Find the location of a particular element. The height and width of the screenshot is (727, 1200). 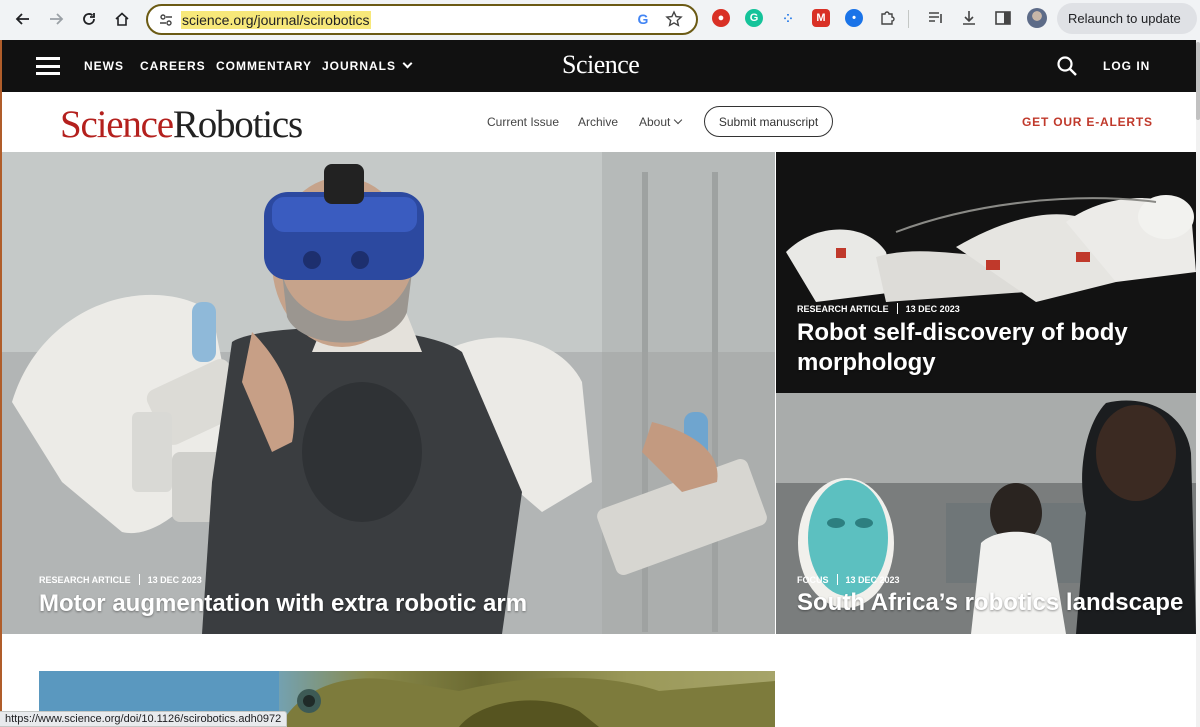

mendeley-extension-icon: M is located at coordinates (821, 18).